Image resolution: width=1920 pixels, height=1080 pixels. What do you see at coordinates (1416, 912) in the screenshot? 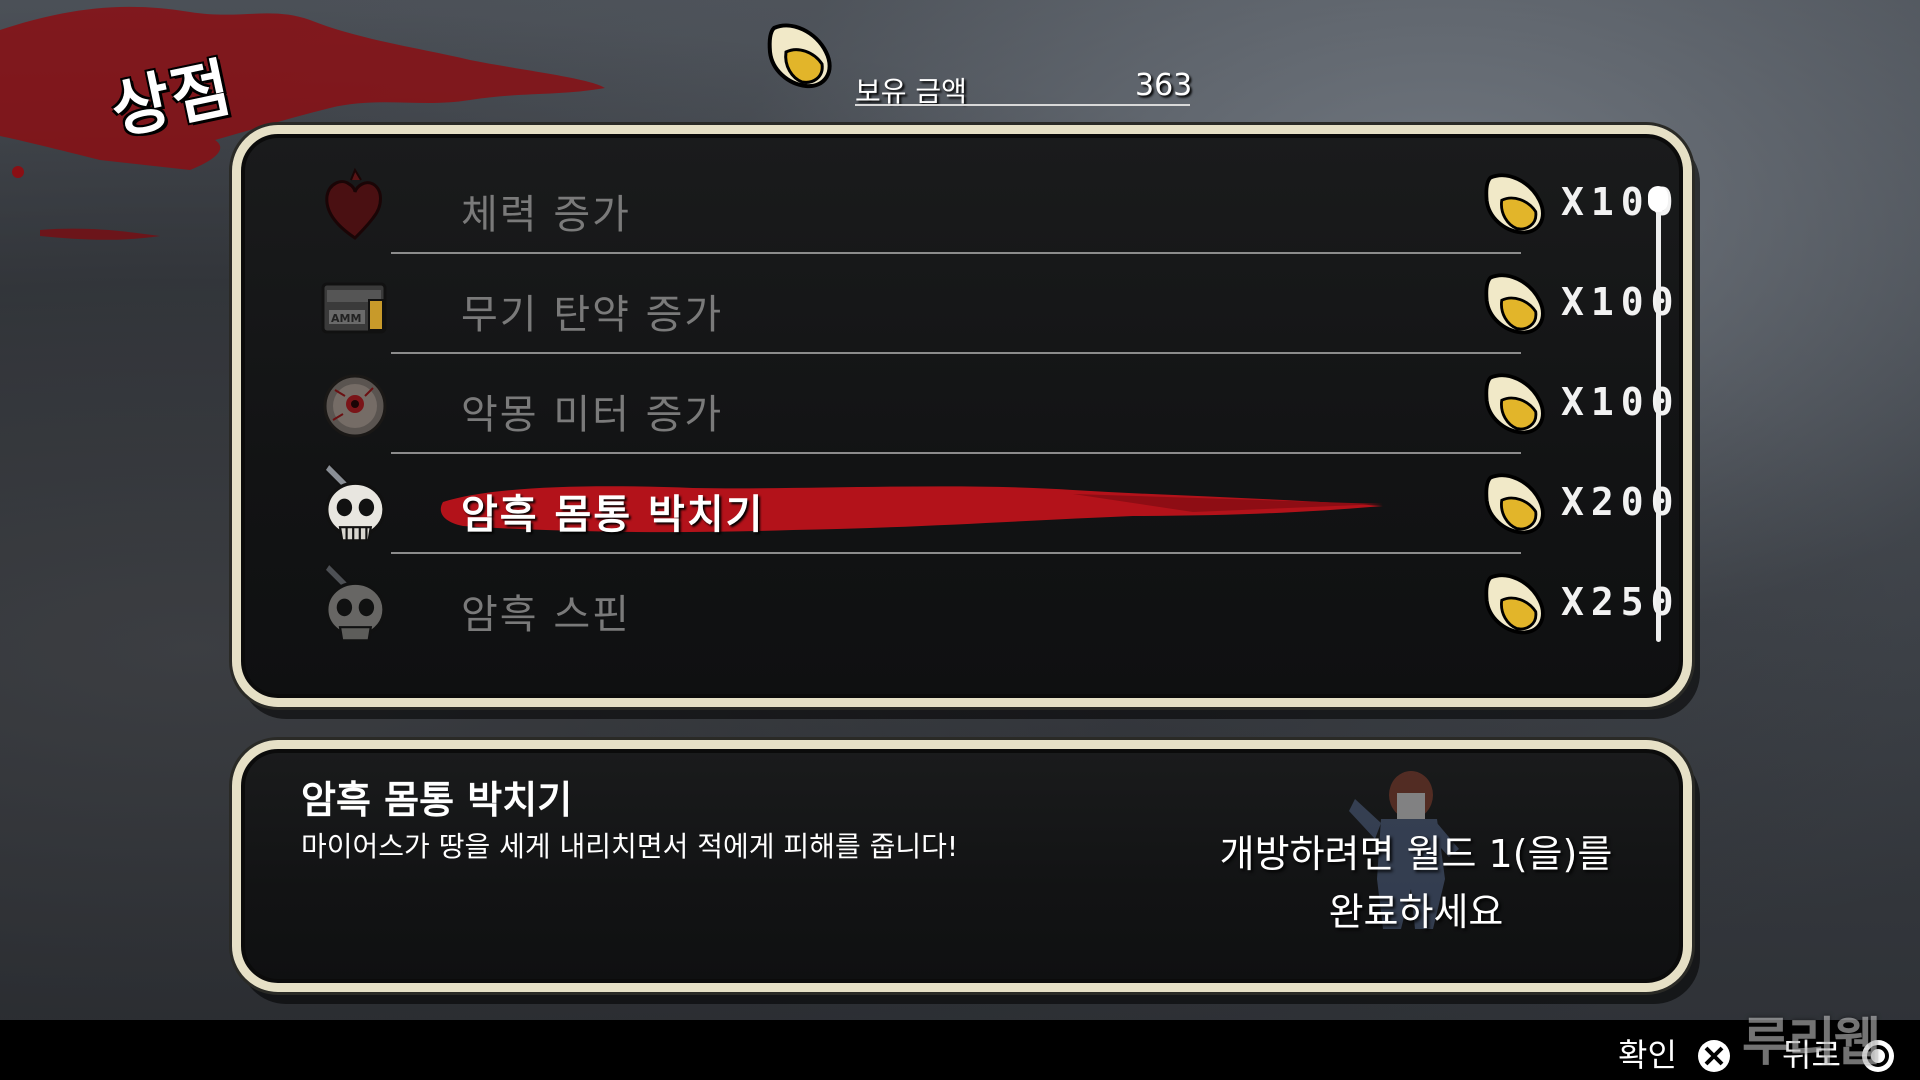
I see `unlock-line-2: 완료하세요` at bounding box center [1416, 912].